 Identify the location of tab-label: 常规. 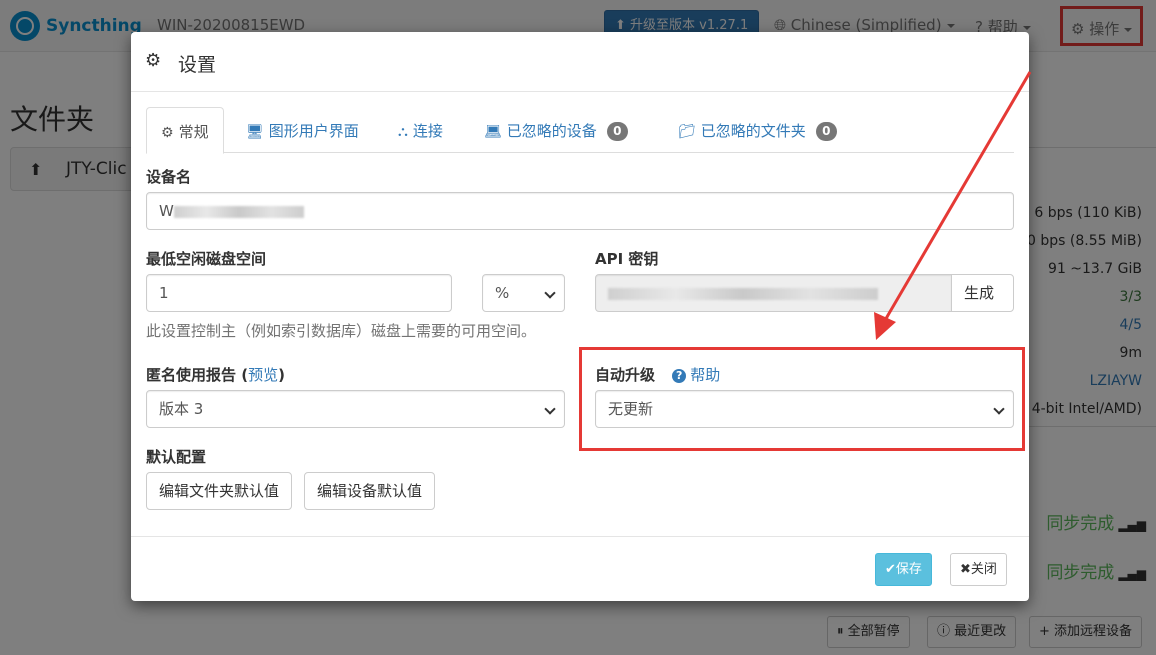
(193, 132).